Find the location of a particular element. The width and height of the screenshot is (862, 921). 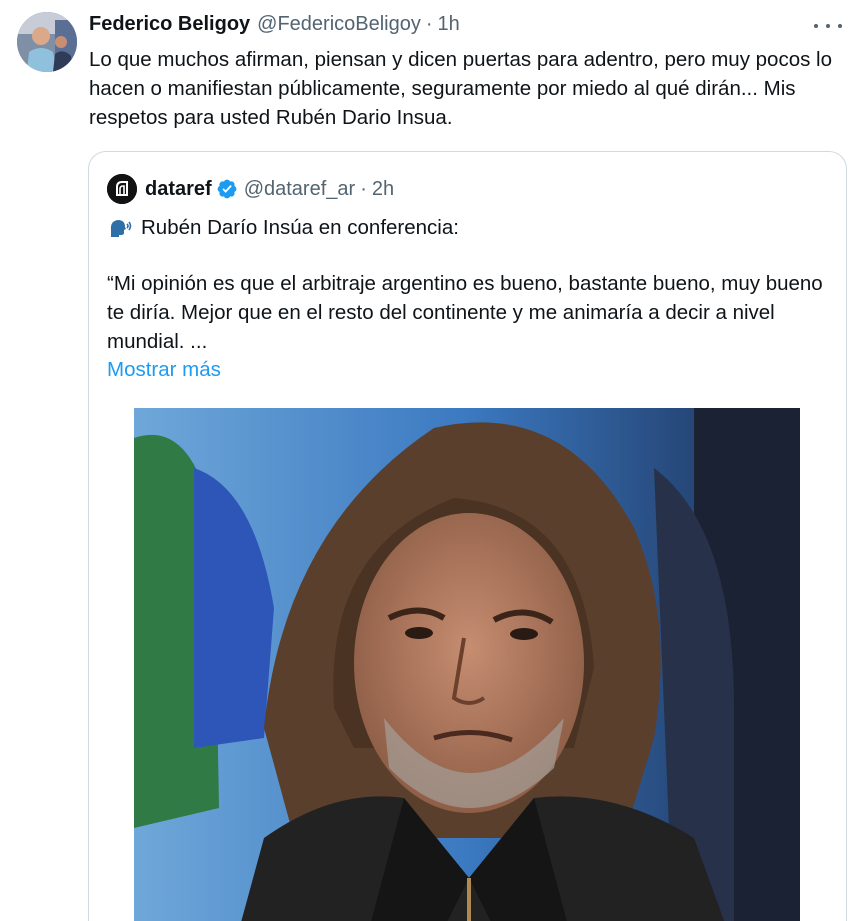

author-name: Federico Beligoy is located at coordinates (169, 24).